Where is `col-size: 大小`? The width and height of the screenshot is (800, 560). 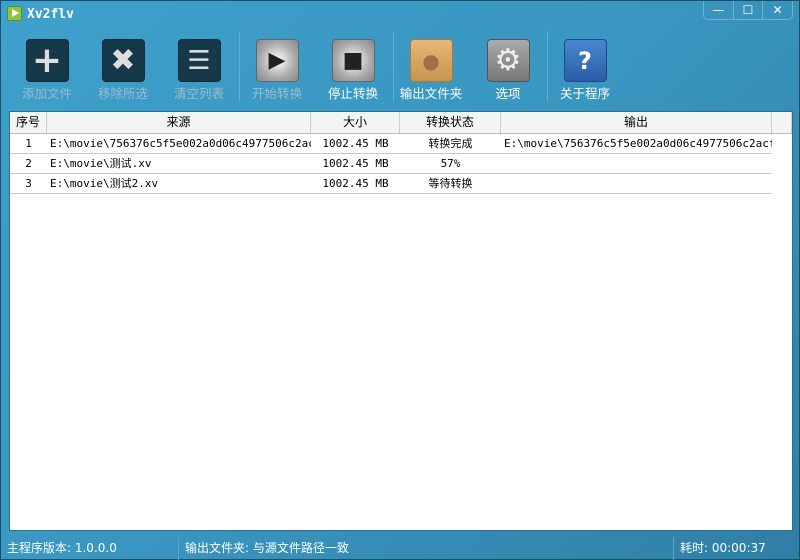 col-size: 大小 is located at coordinates (355, 122).